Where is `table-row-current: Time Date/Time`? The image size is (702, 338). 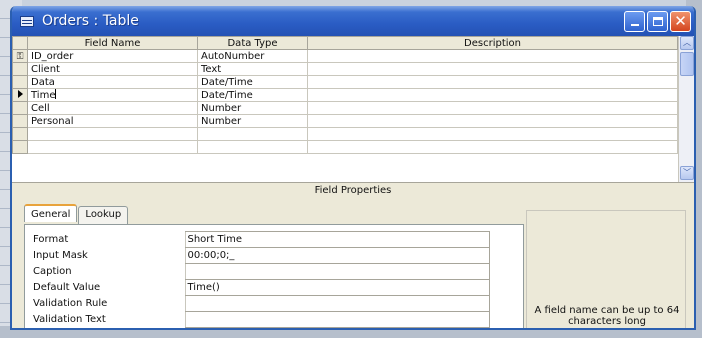 table-row-current: Time Date/Time is located at coordinates (345, 95).